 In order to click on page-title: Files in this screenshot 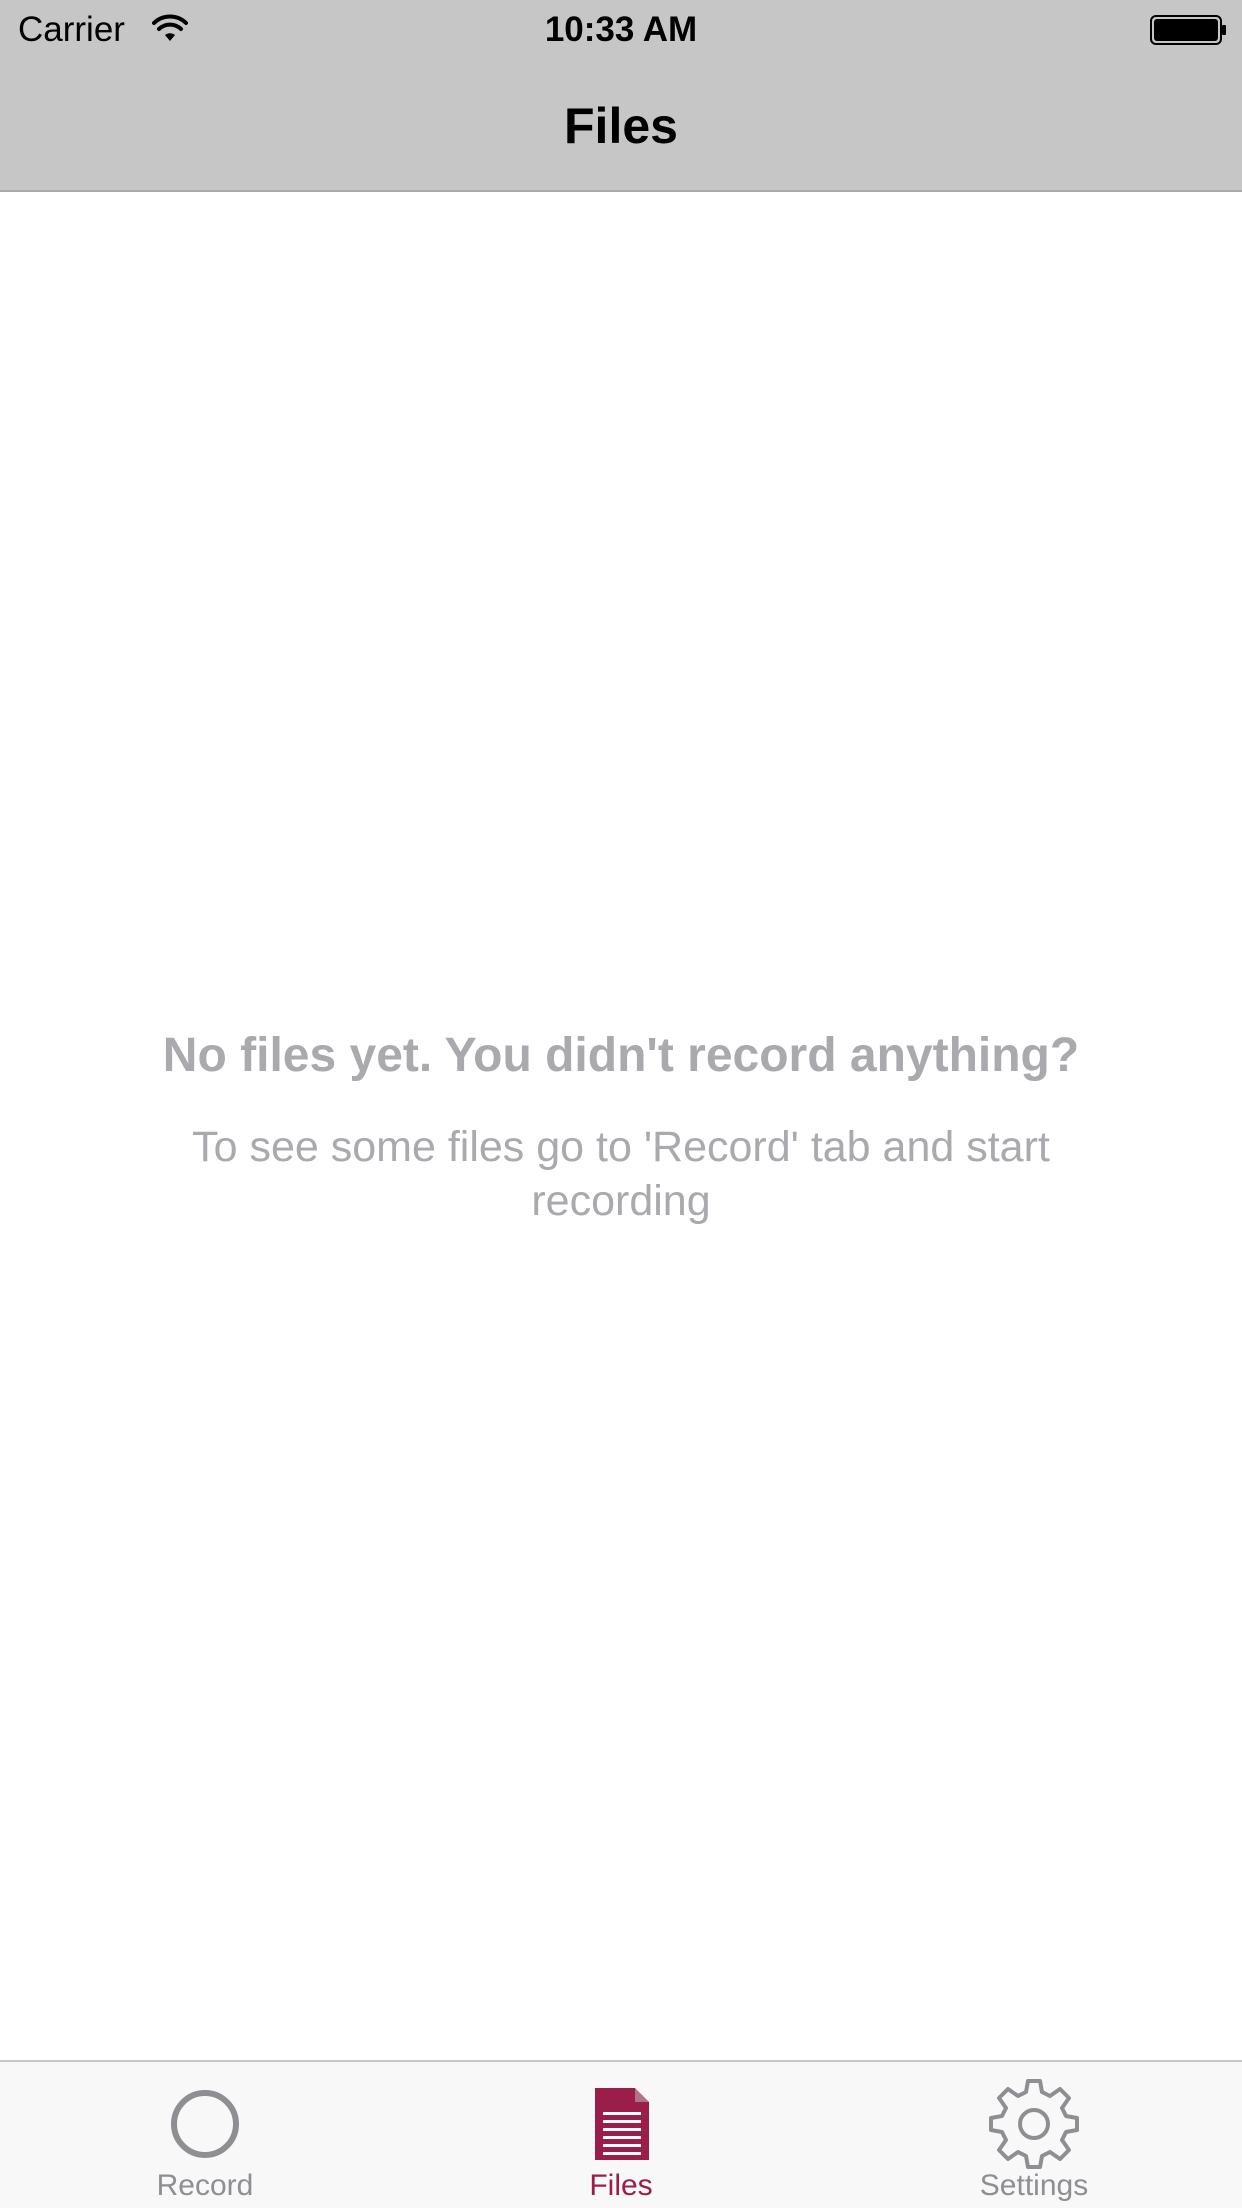, I will do `click(621, 126)`.